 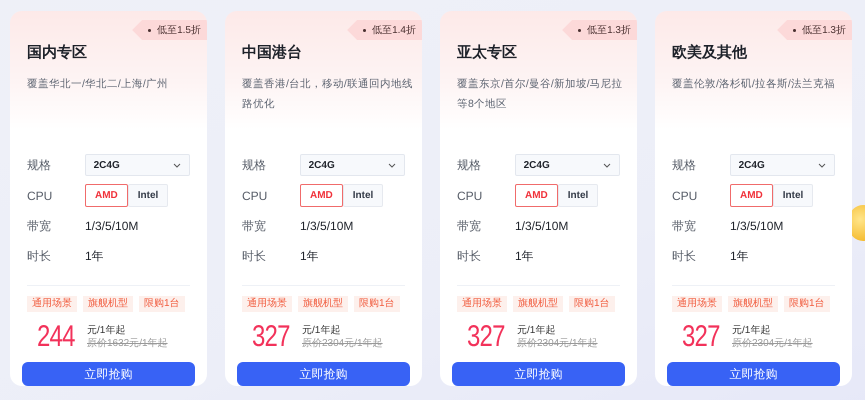 What do you see at coordinates (57, 53) in the screenshot?
I see `card-title: 国内专区` at bounding box center [57, 53].